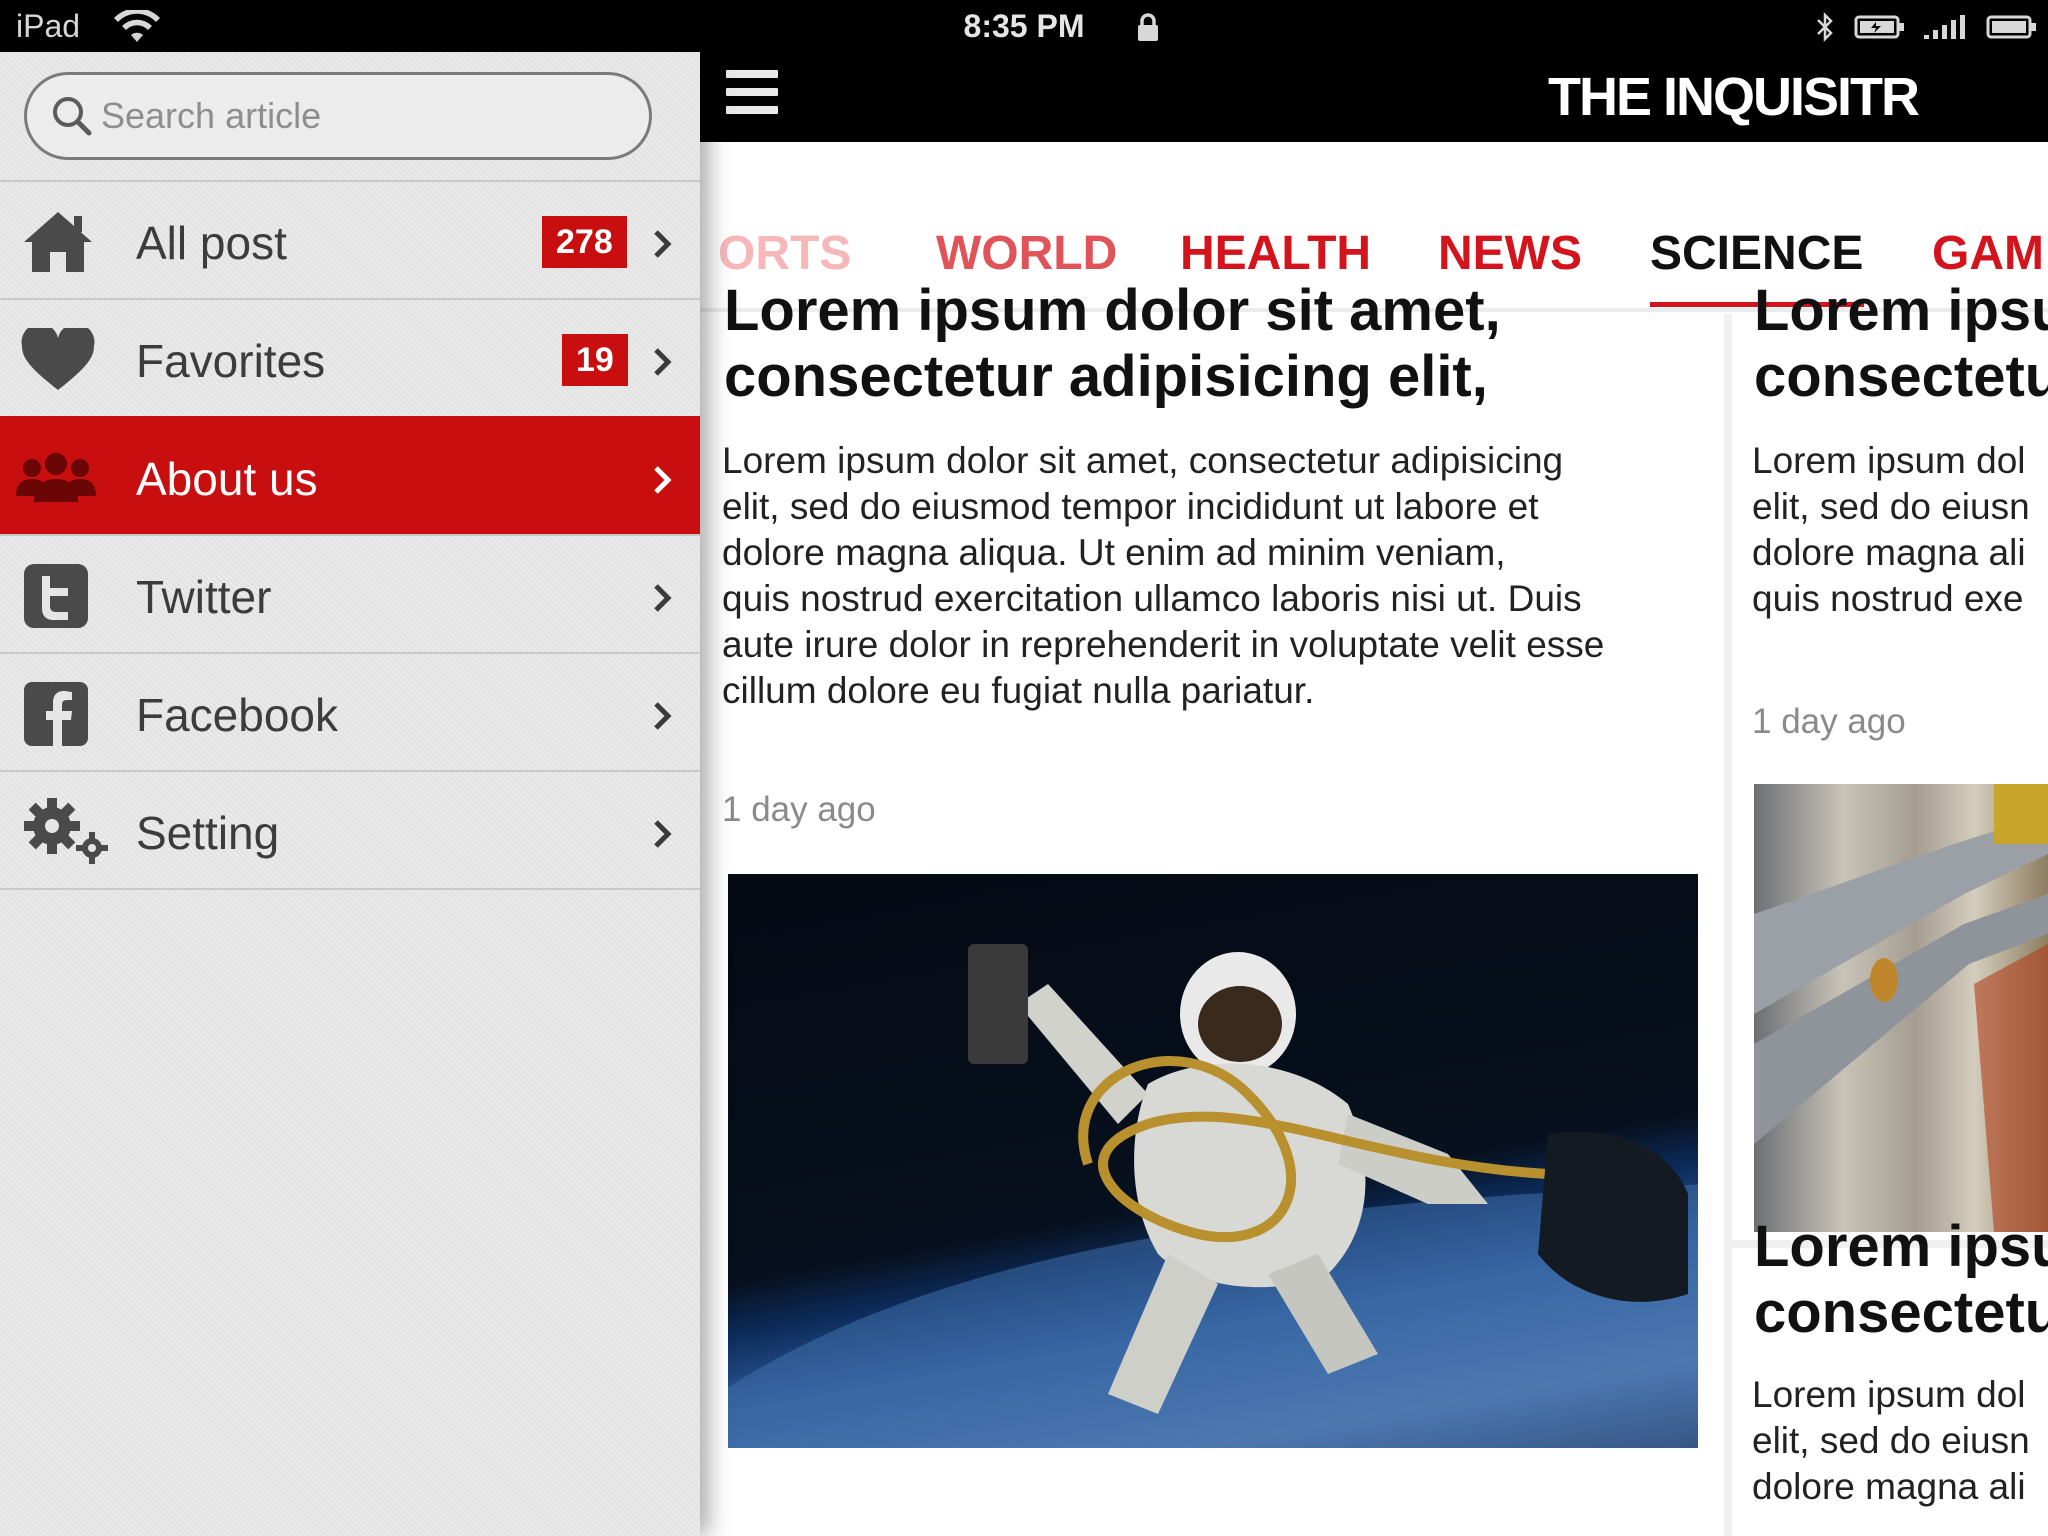 This screenshot has width=2048, height=1536. Describe the element at coordinates (1756, 253) in the screenshot. I see `tab-science: SCIENCE` at that location.